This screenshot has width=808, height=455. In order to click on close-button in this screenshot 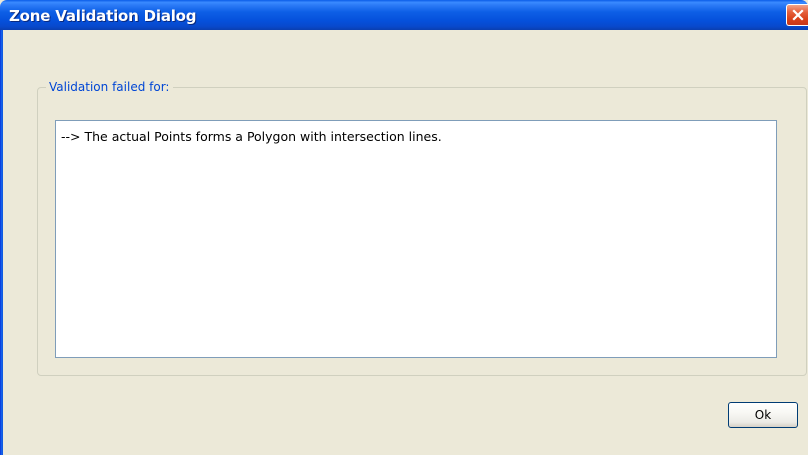, I will do `click(797, 15)`.